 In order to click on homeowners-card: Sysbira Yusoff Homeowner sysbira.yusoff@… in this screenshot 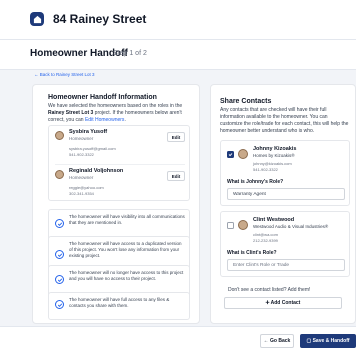, I will do `click(119, 163)`.